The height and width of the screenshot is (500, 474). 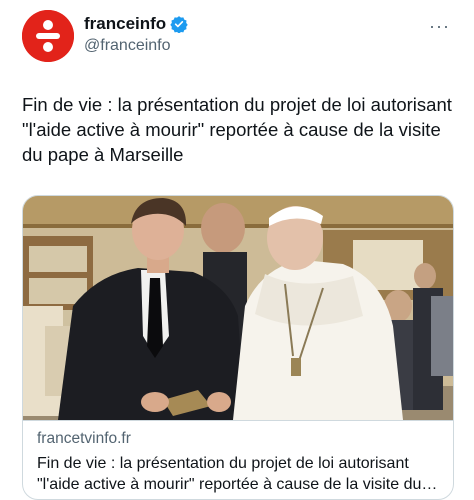 I want to click on account-names: franceinfo @franceinfo, so click(x=136, y=34).